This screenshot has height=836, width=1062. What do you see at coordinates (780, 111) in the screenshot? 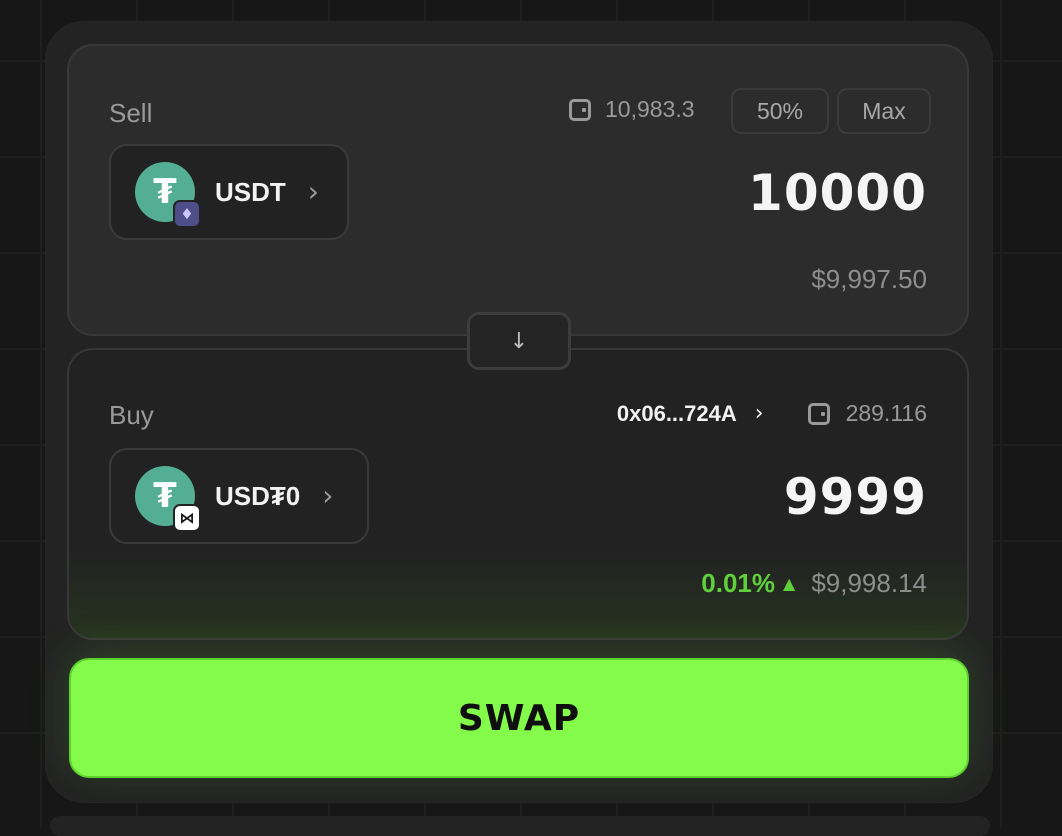
I see `half-balance-button: 50%` at bounding box center [780, 111].